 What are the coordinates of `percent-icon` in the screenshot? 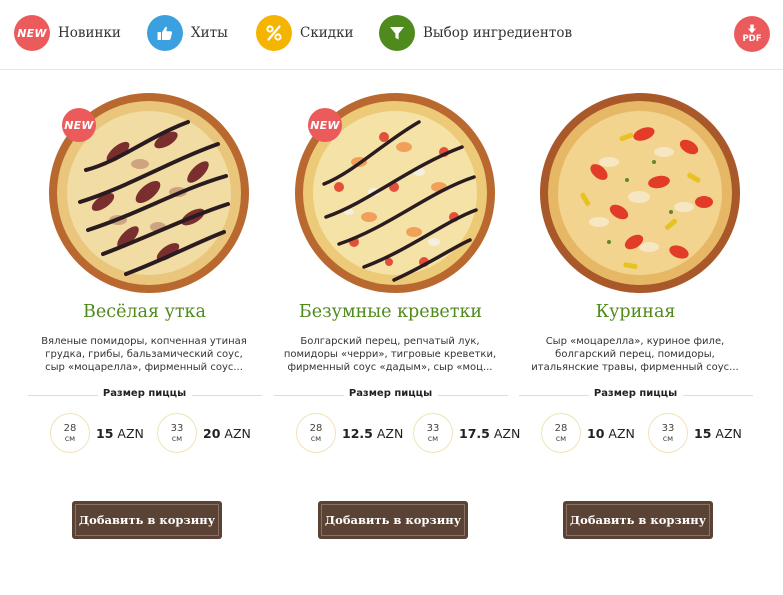 It's located at (274, 33).